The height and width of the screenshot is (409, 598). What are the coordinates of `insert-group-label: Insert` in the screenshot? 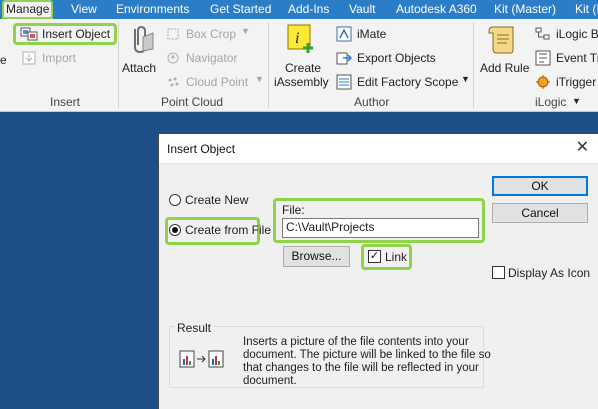 It's located at (65, 102).